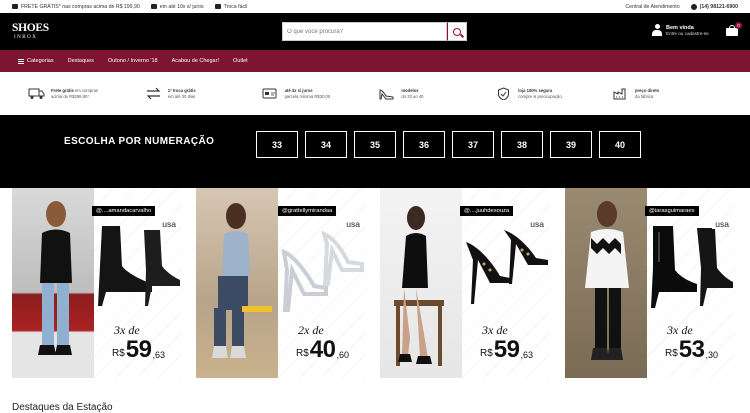  I want to click on installment-price: R$ 53 ,30, so click(691, 350).